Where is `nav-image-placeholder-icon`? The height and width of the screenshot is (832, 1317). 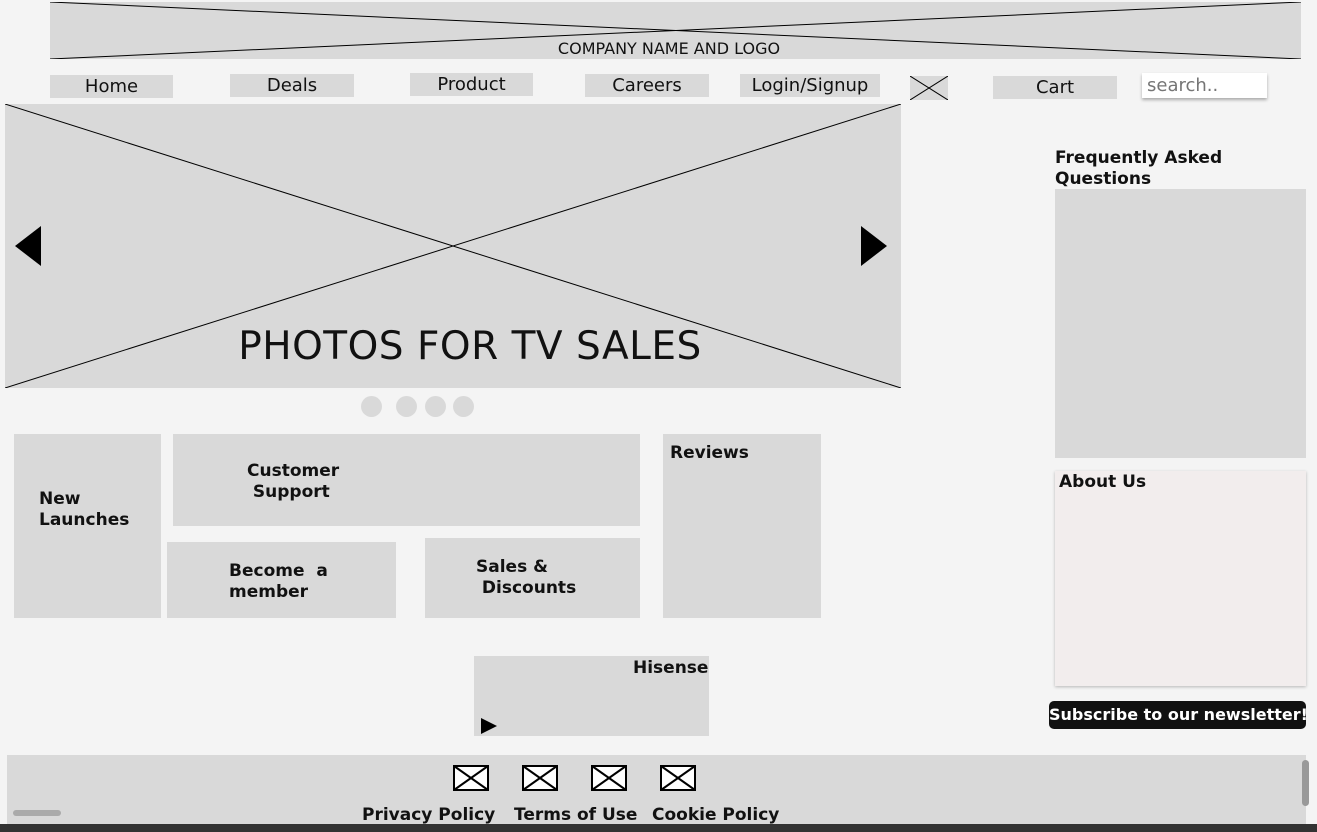 nav-image-placeholder-icon is located at coordinates (929, 88).